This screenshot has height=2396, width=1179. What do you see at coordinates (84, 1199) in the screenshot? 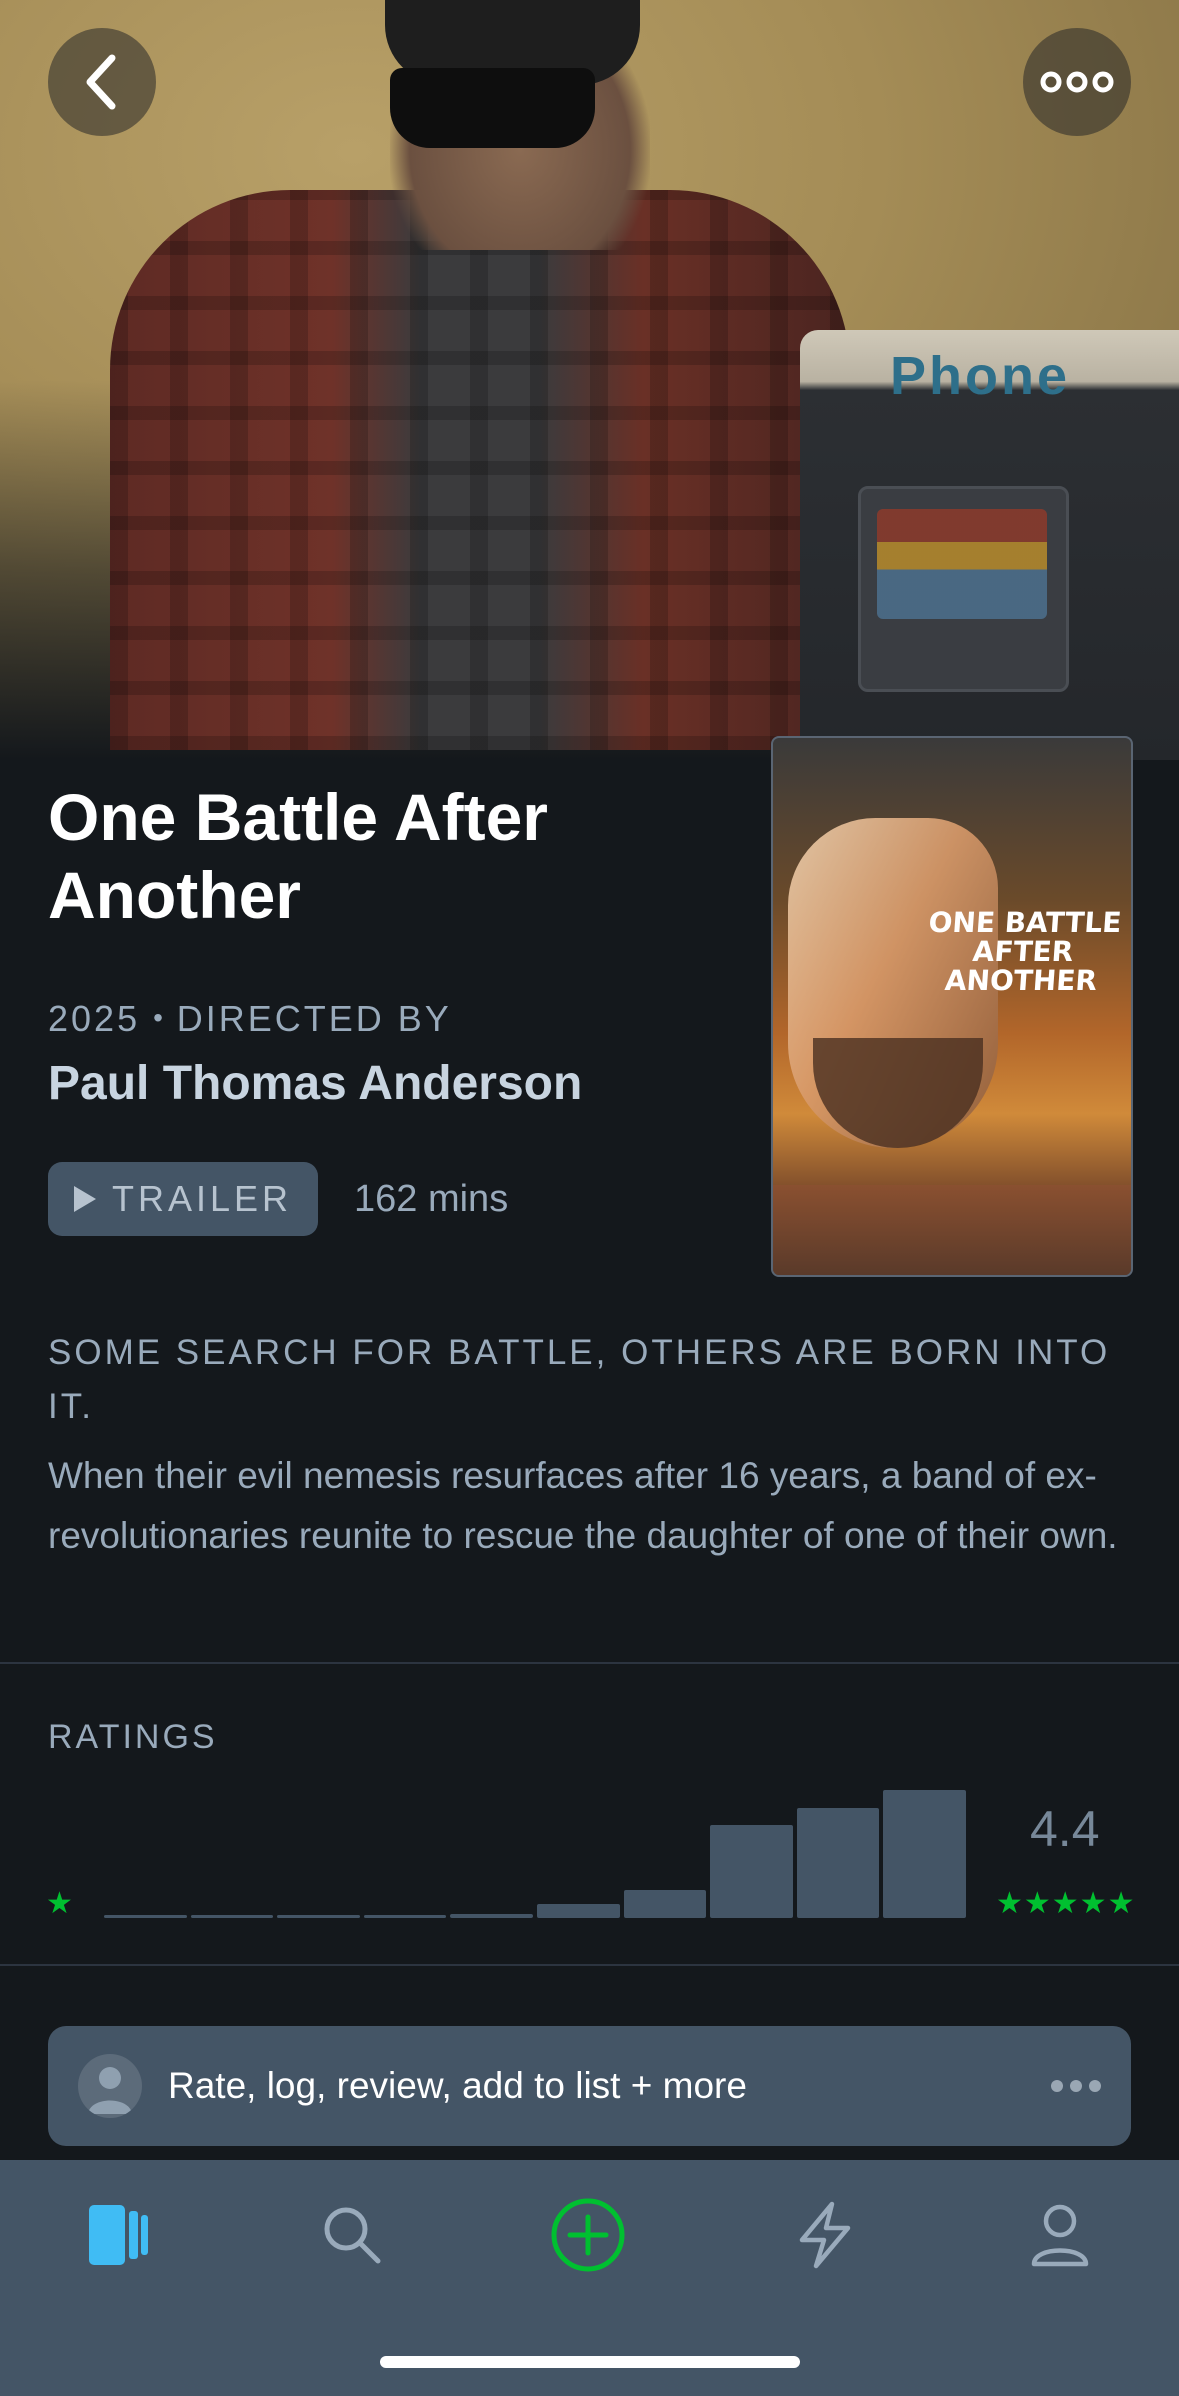
I see `play-icon` at bounding box center [84, 1199].